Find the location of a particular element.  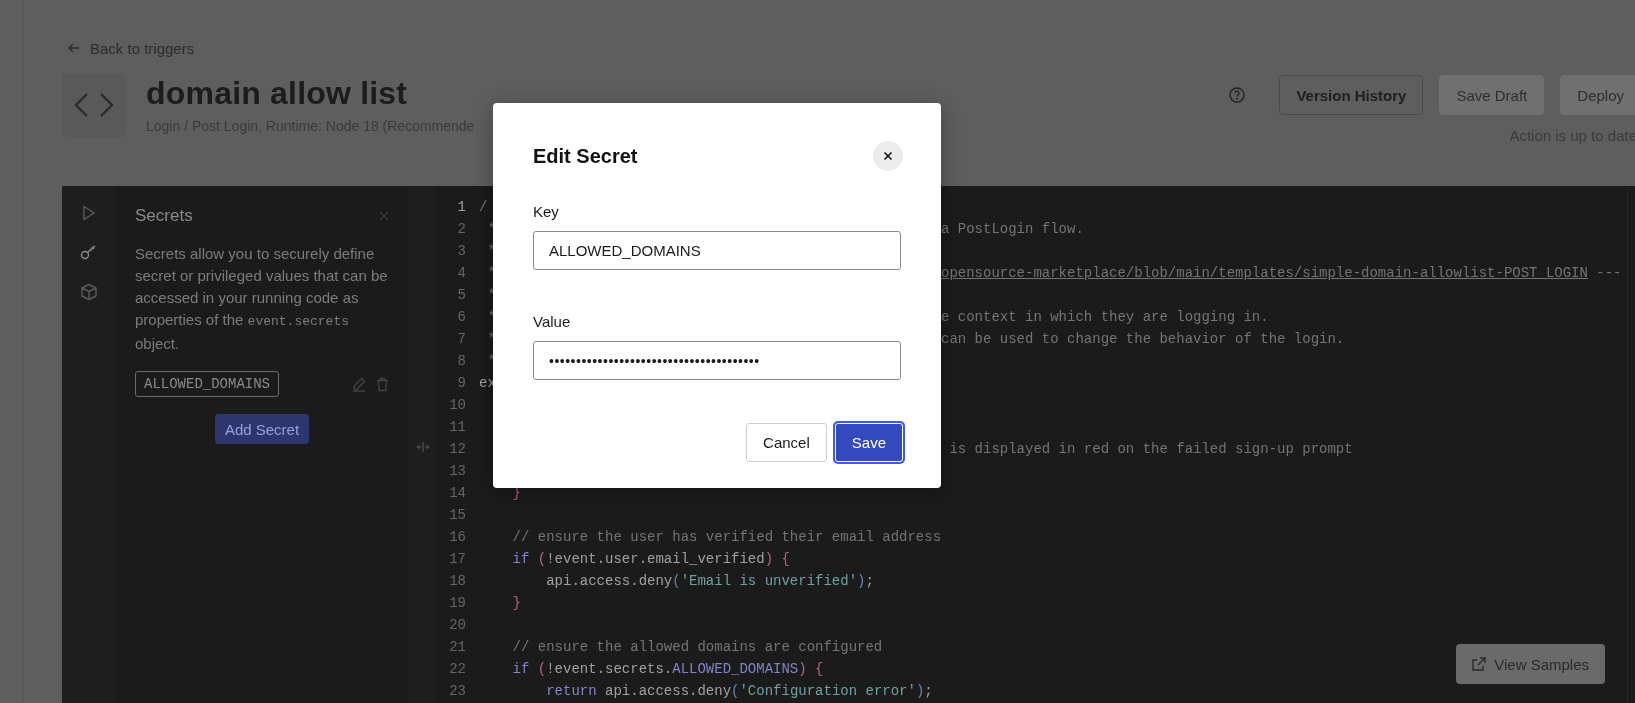

line-number: 6 is located at coordinates (461, 317).